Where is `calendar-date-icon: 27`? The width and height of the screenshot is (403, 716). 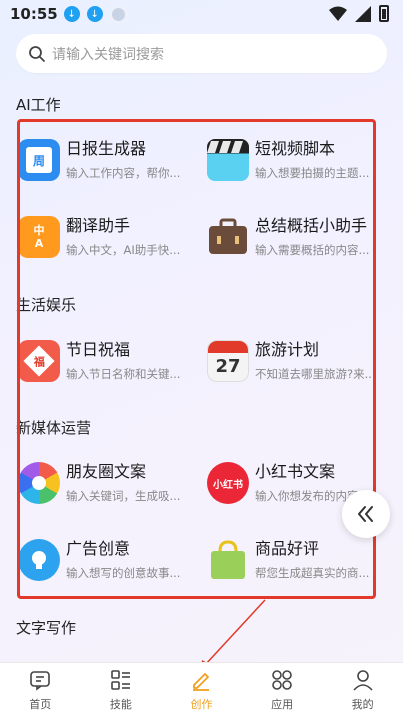 calendar-date-icon: 27 is located at coordinates (228, 361).